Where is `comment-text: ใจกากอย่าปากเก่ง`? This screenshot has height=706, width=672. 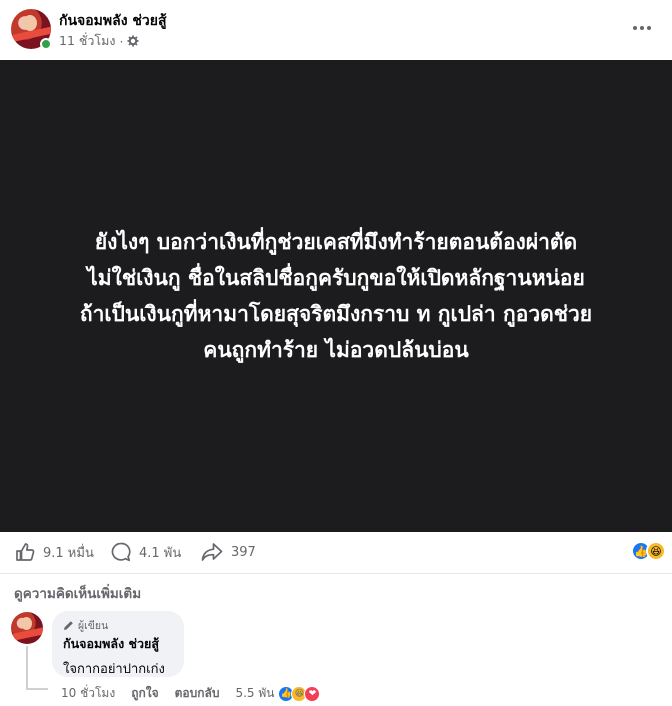 comment-text: ใจกากอย่าปากเก่ง is located at coordinates (114, 669).